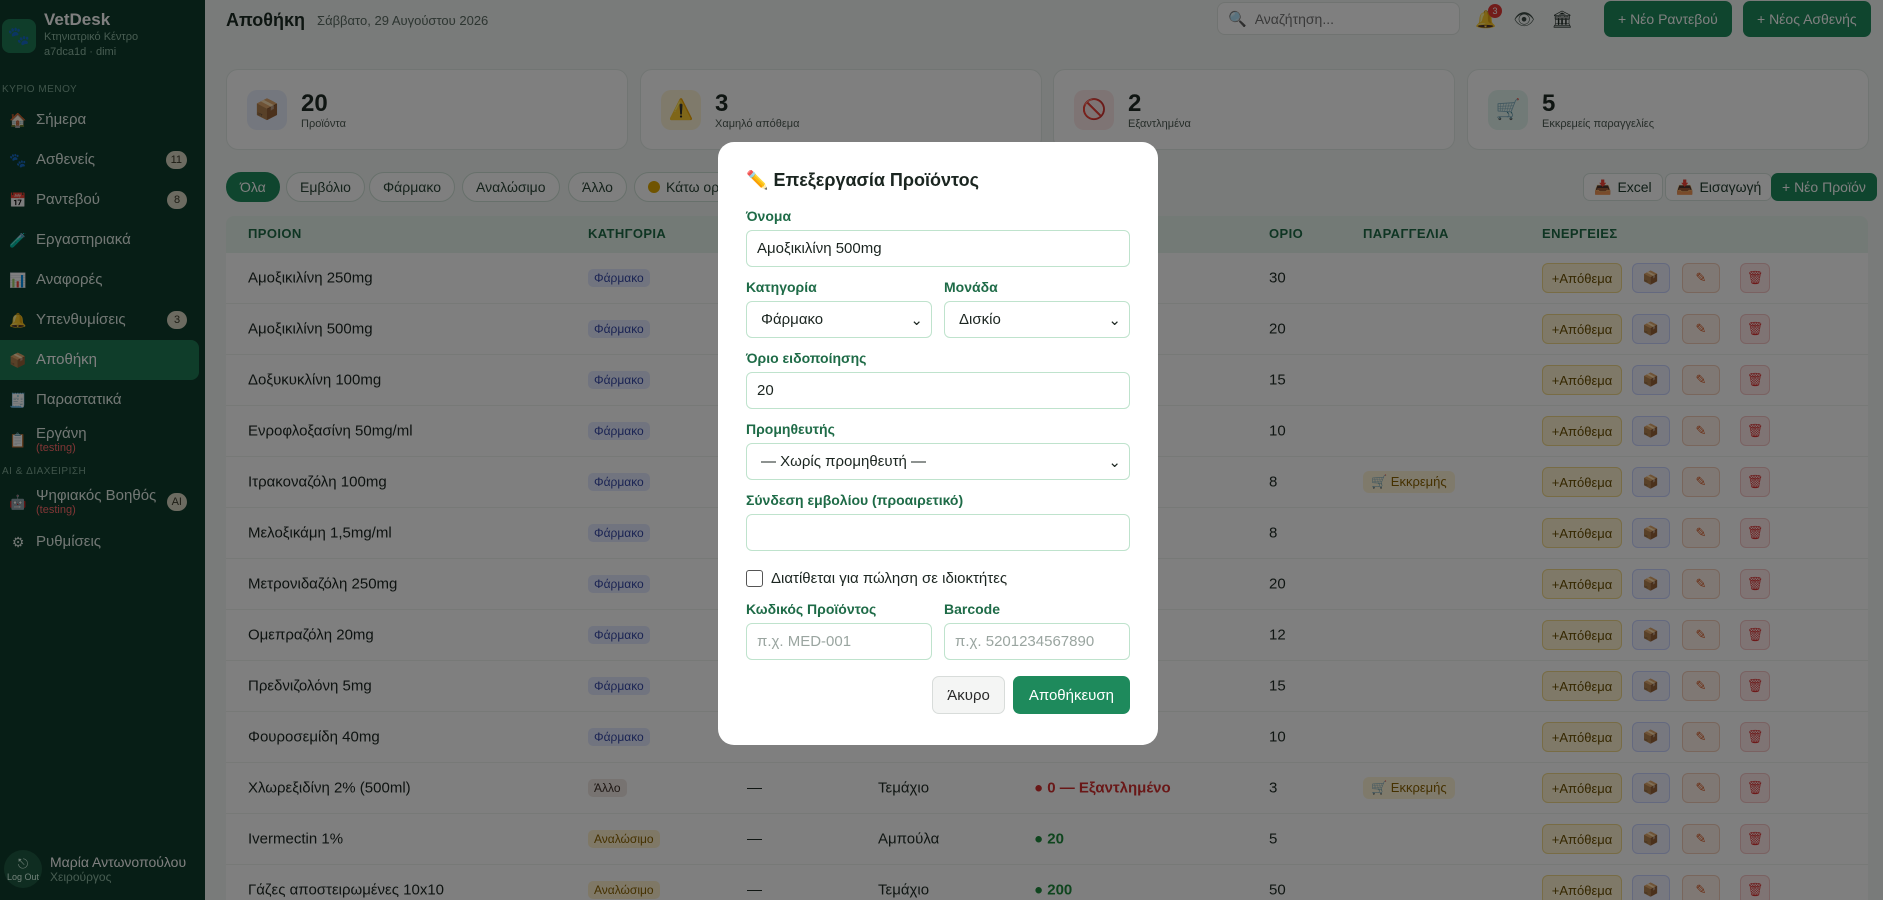 The width and height of the screenshot is (1883, 900). I want to click on unit-value: Δισκίο, so click(980, 319).